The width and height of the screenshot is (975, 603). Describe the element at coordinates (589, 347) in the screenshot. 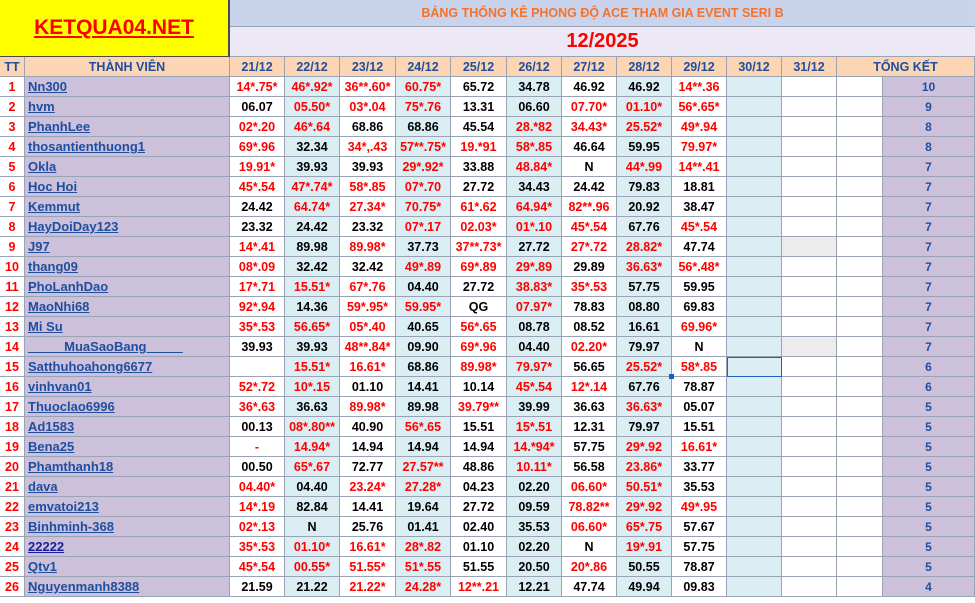

I see `score-cell: 02.20*` at that location.